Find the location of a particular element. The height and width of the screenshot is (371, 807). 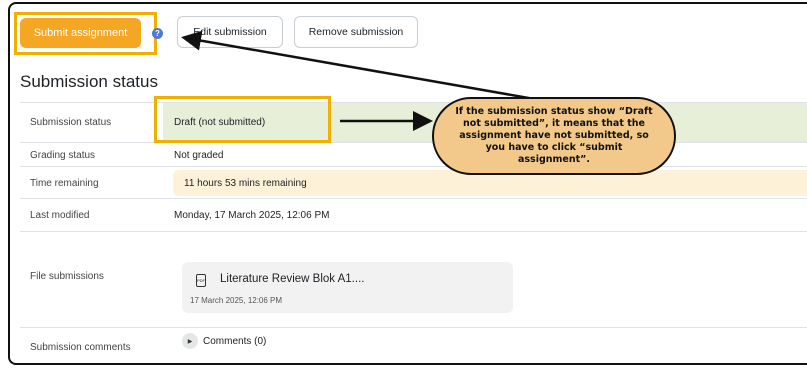

annotation-arrows is located at coordinates (361, 80).